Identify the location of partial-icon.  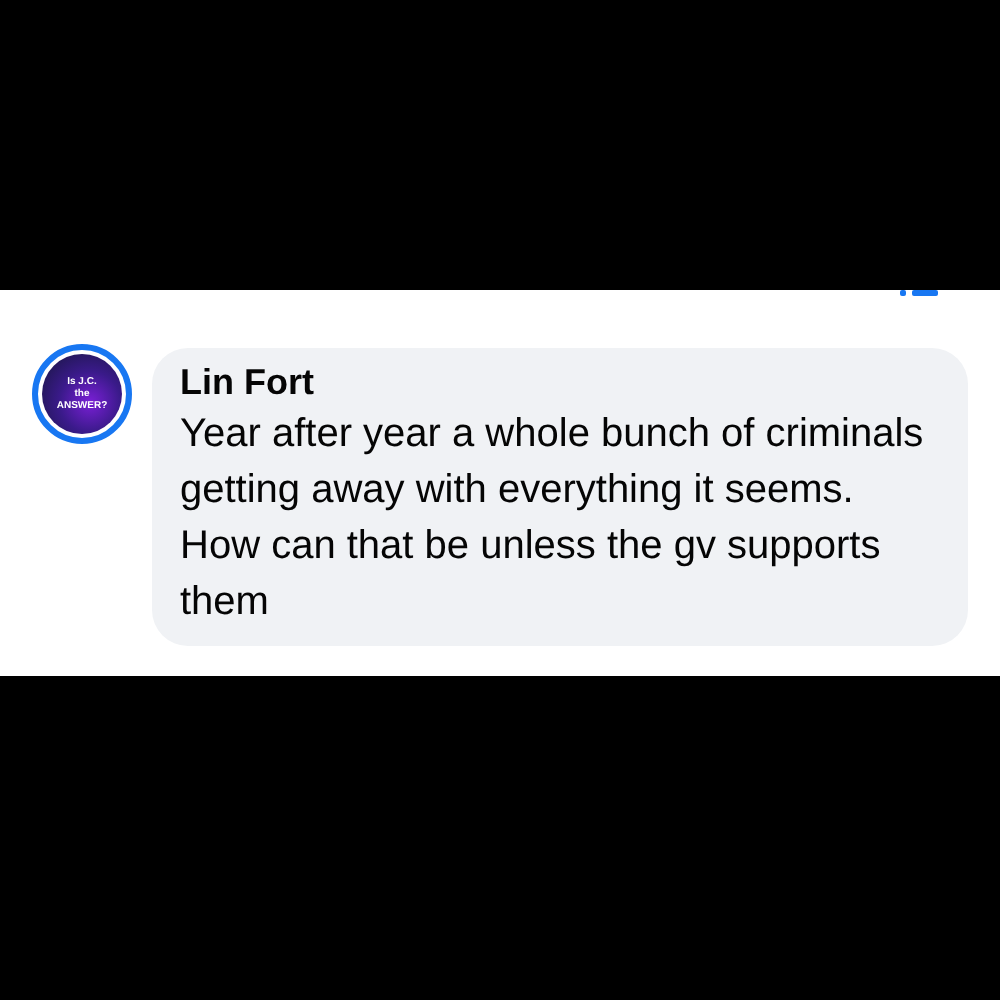
(920, 294).